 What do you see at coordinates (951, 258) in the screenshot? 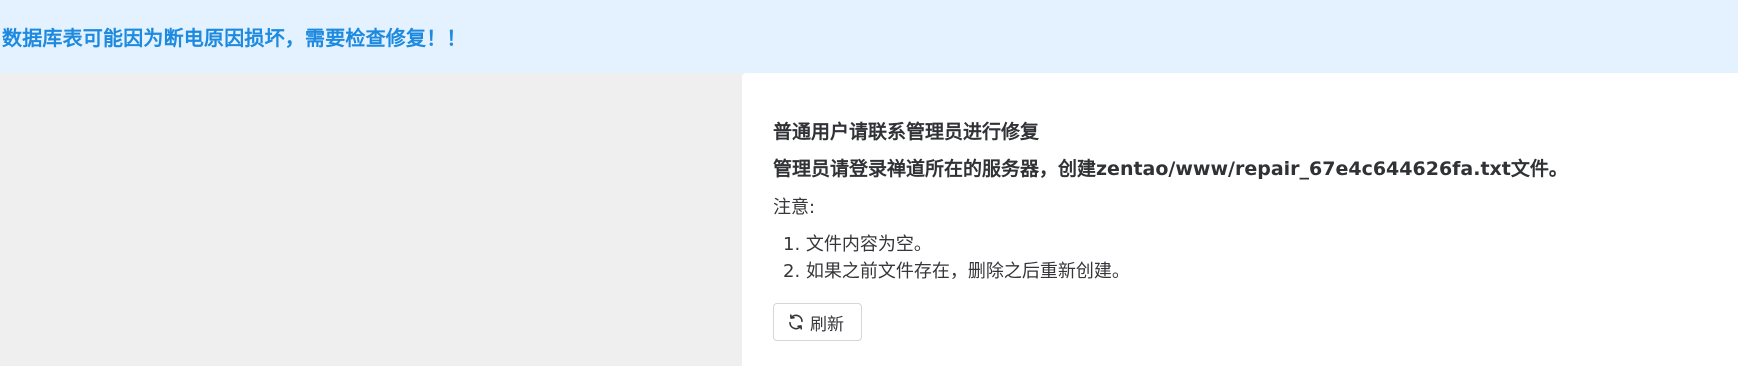
I see `note-list: 1. 文件内容为空。 2. 如果之前文件存在，删除之后重新创建。` at bounding box center [951, 258].